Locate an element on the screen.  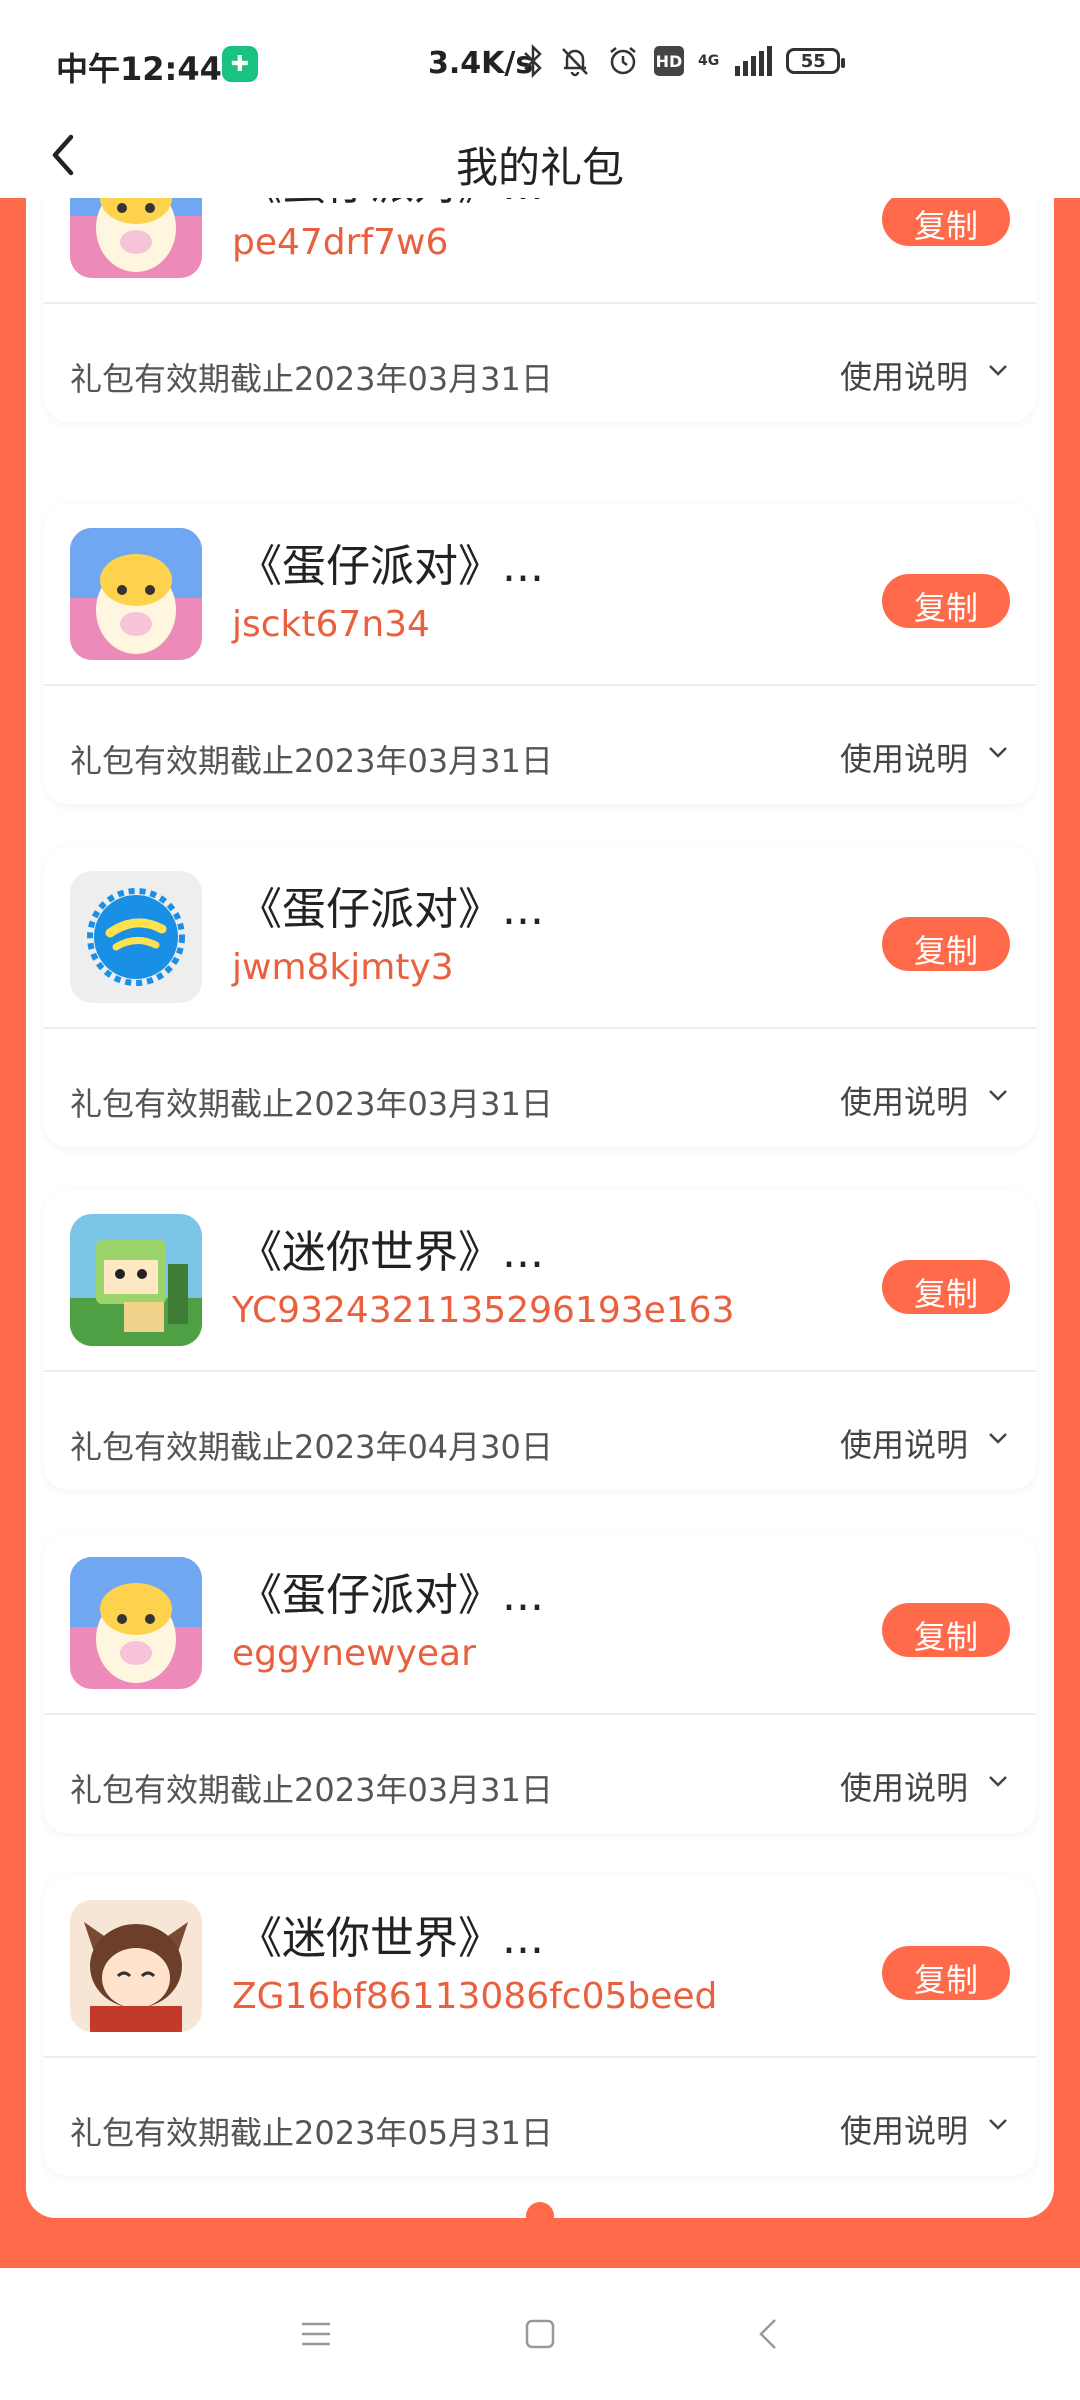
bluetooth-icon is located at coordinates (533, 61).